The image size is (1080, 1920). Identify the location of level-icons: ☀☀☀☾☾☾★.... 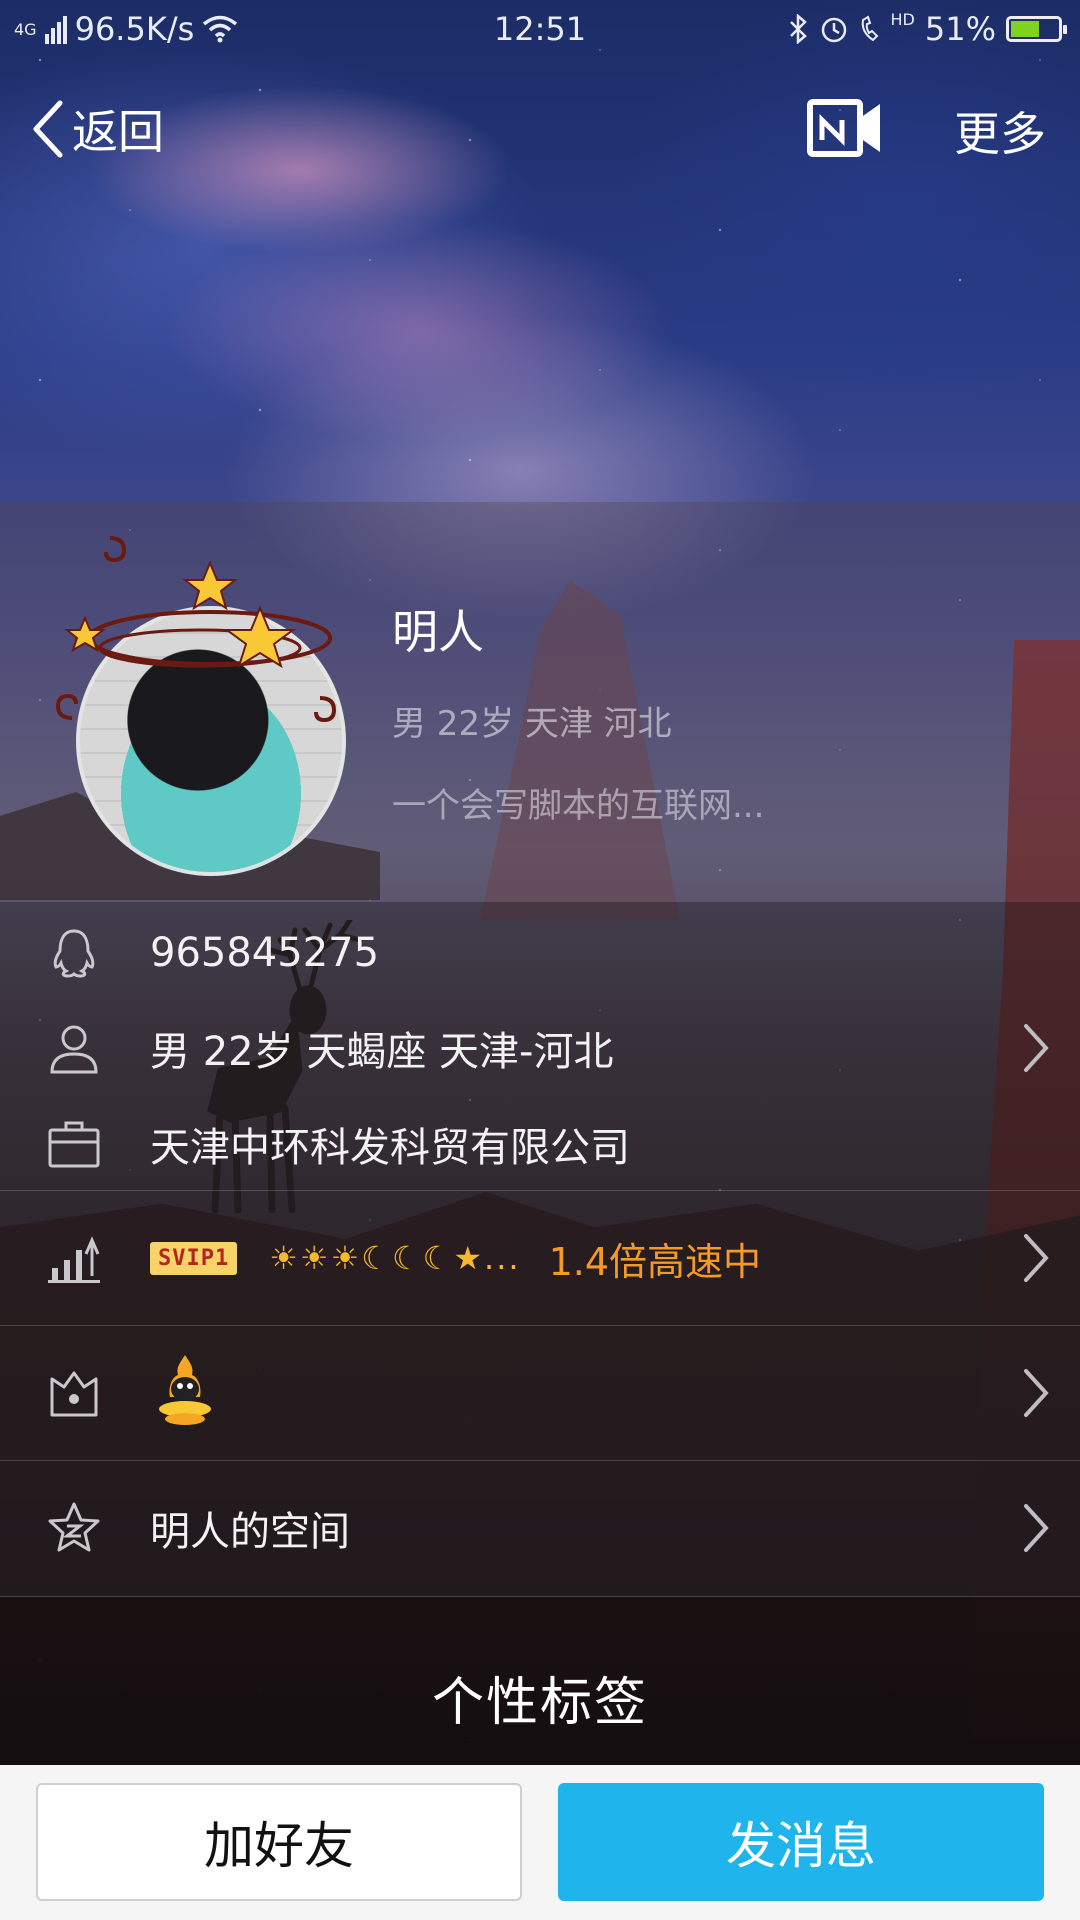
(395, 1258).